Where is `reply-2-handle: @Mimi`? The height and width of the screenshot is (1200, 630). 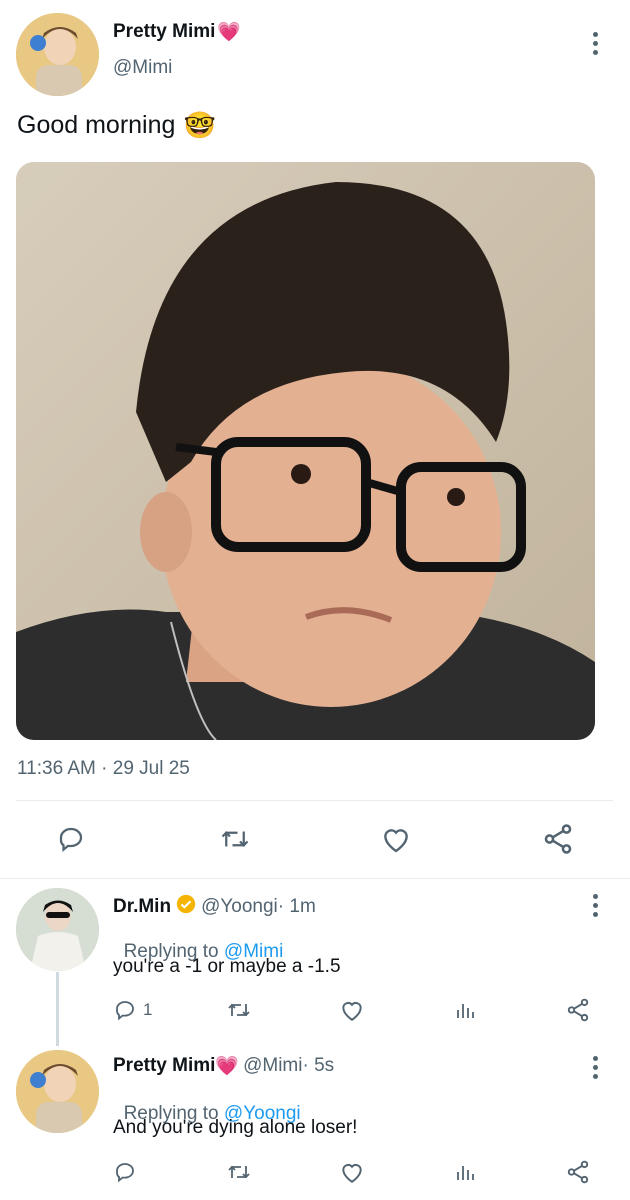
reply-2-handle: @Mimi is located at coordinates (272, 1066).